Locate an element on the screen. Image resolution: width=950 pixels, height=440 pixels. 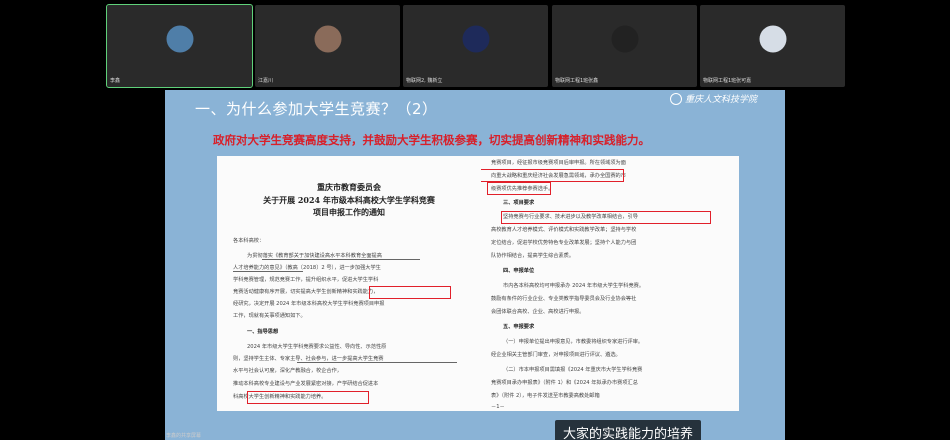
doc-line: 鼓励有条件的行业企业、专业类教学指导委员会及行业协会等社 is located at coordinates (564, 299).